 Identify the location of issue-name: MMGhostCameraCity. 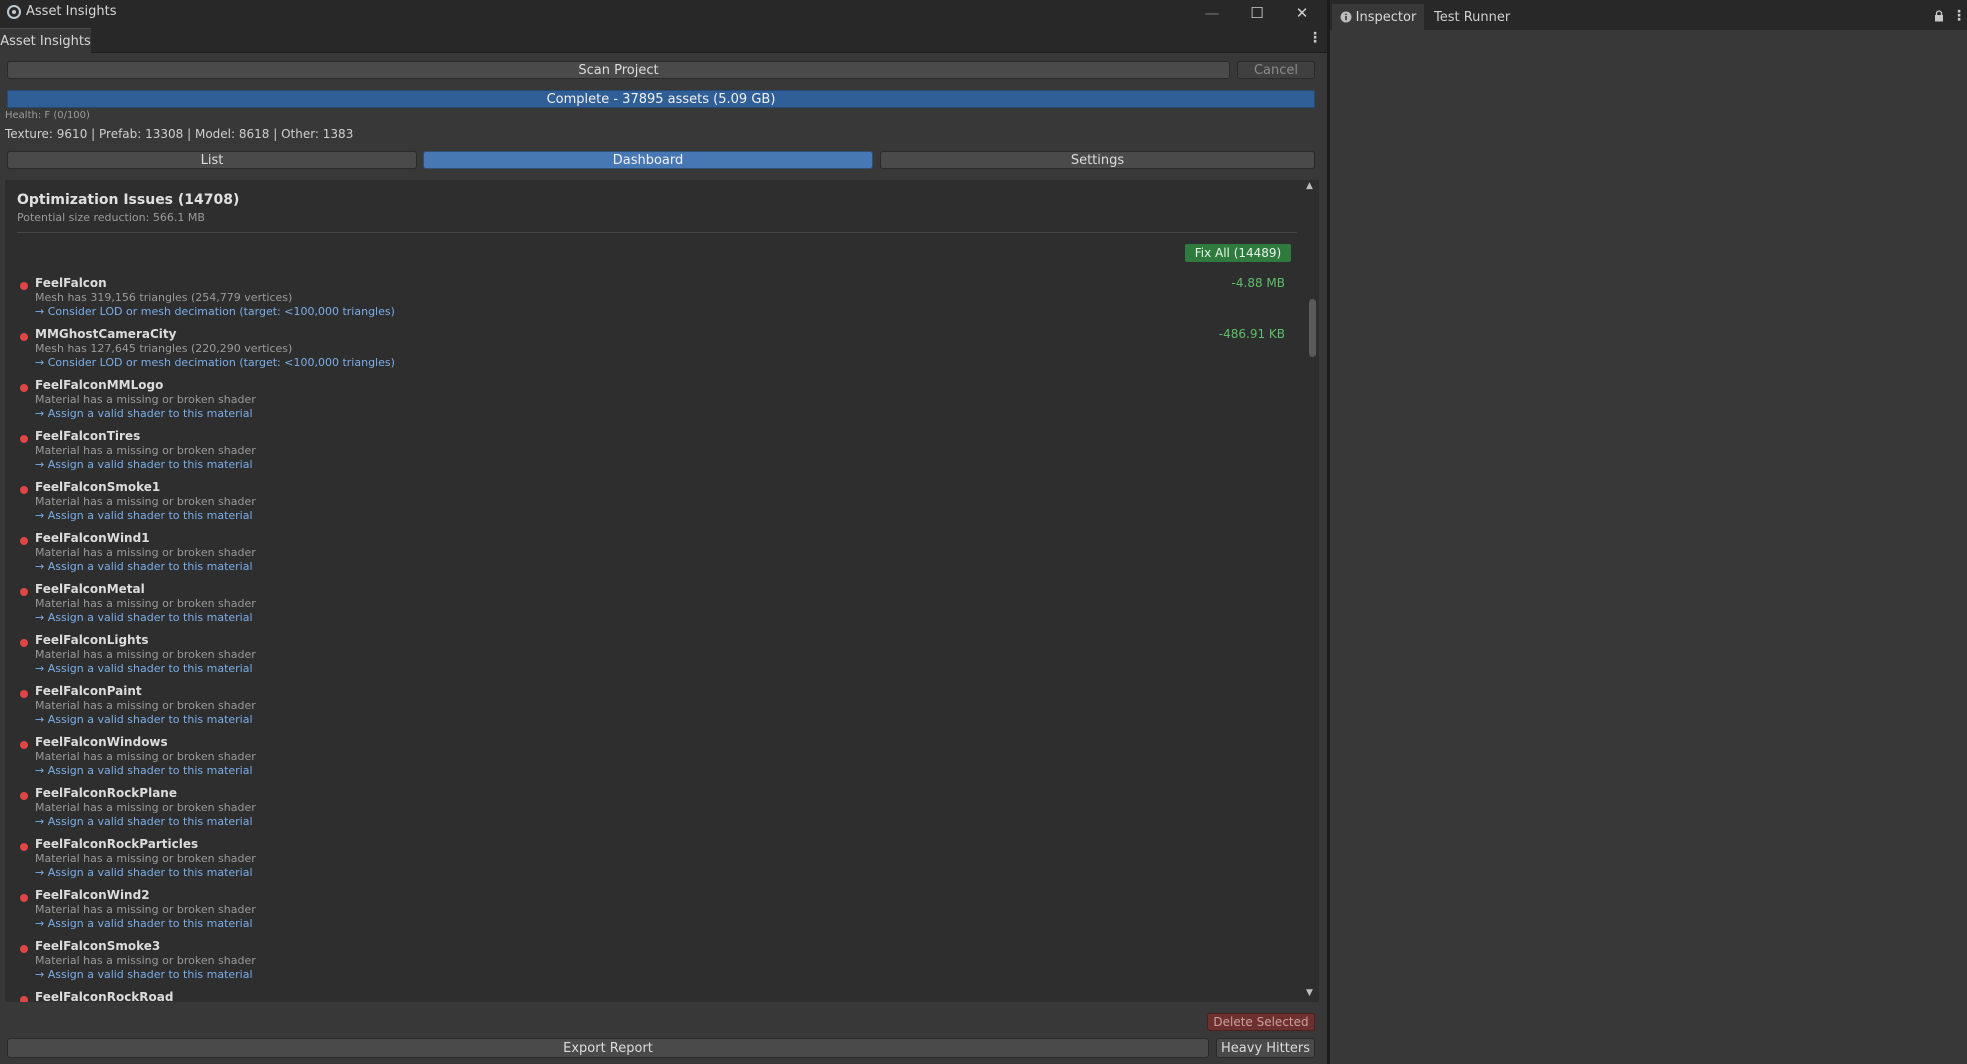
(106, 334).